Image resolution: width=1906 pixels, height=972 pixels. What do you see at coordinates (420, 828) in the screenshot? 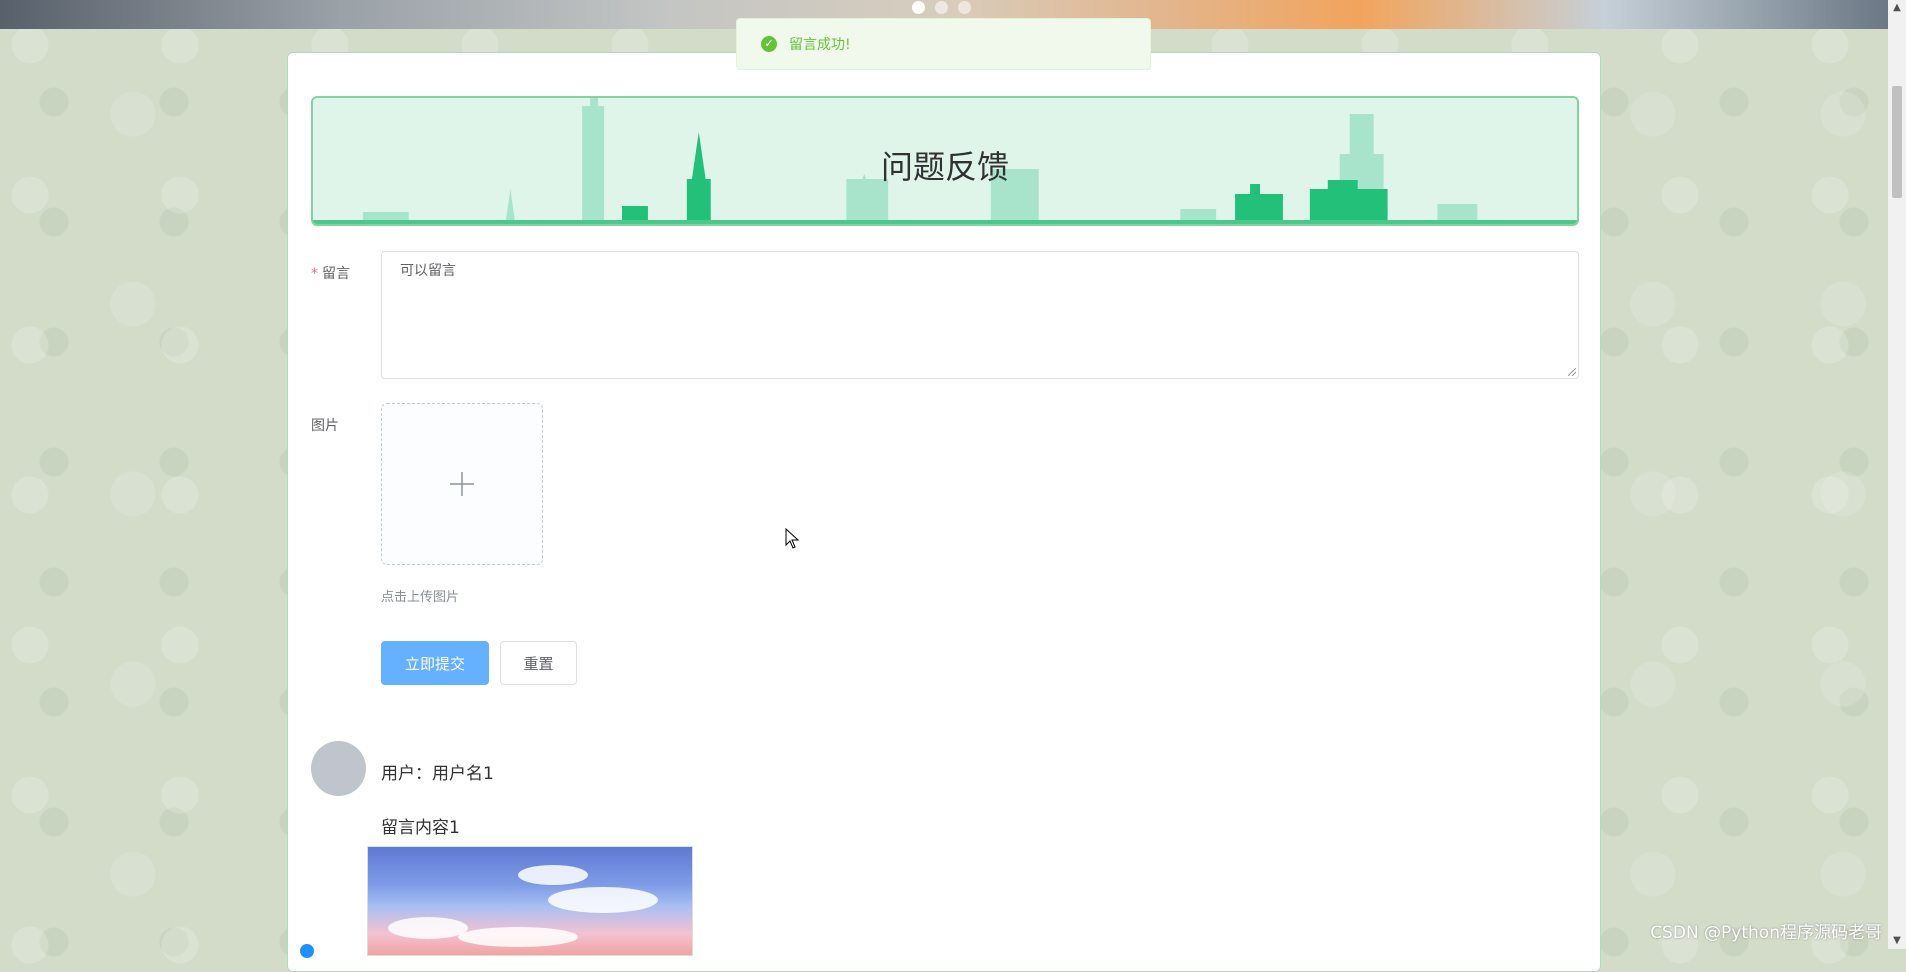
I see `comment-content: 留言内容1` at bounding box center [420, 828].